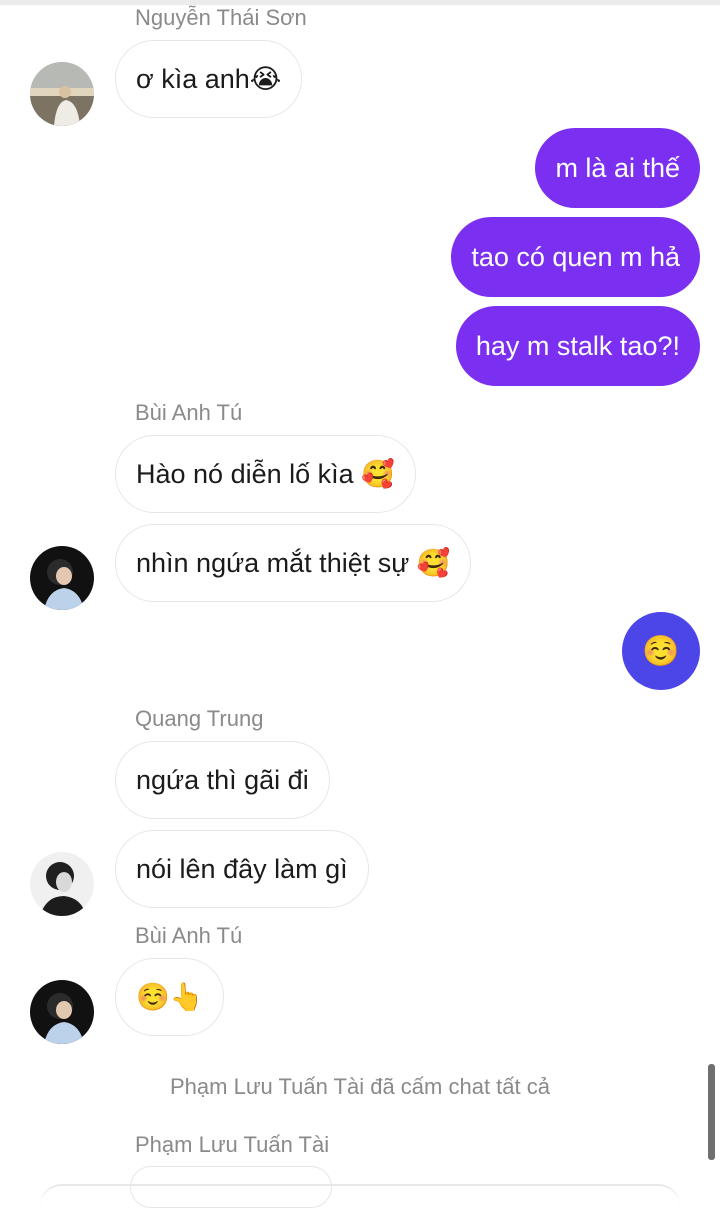 The image size is (720, 1208). Describe the element at coordinates (293, 563) in the screenshot. I see `message-bubble: nhìn ngứa mắt thiệt sự 🥰` at that location.